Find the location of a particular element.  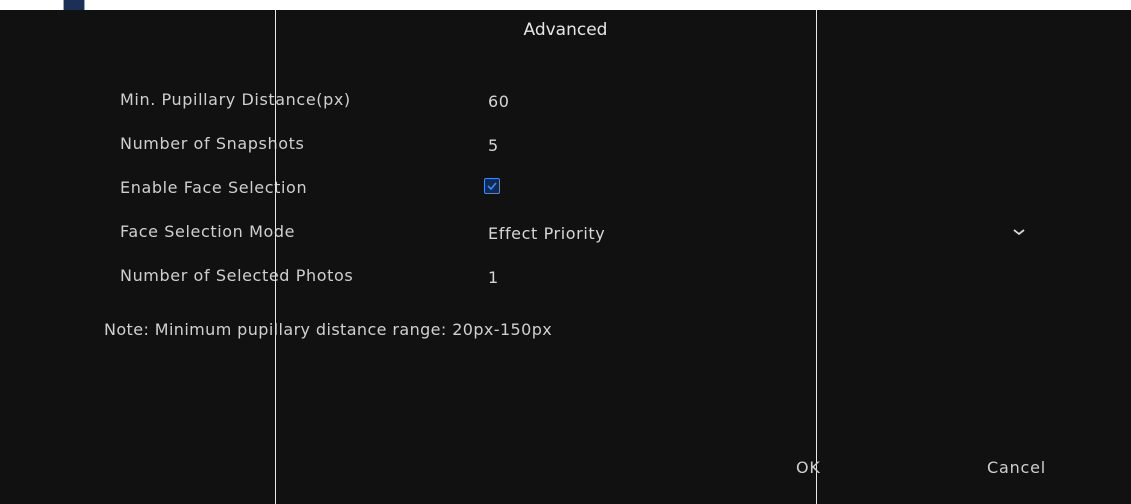

enable-face-selection-checkbox is located at coordinates (492, 186).